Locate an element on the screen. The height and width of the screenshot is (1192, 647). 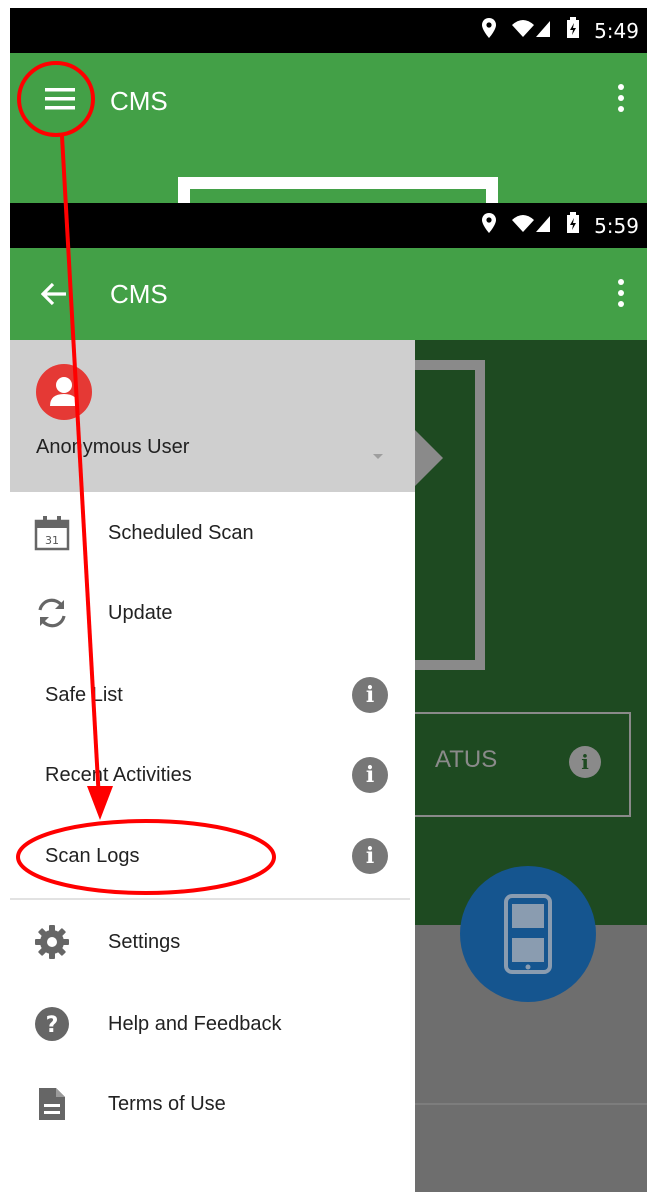
highlight-circle-menu is located at coordinates (56, 99).